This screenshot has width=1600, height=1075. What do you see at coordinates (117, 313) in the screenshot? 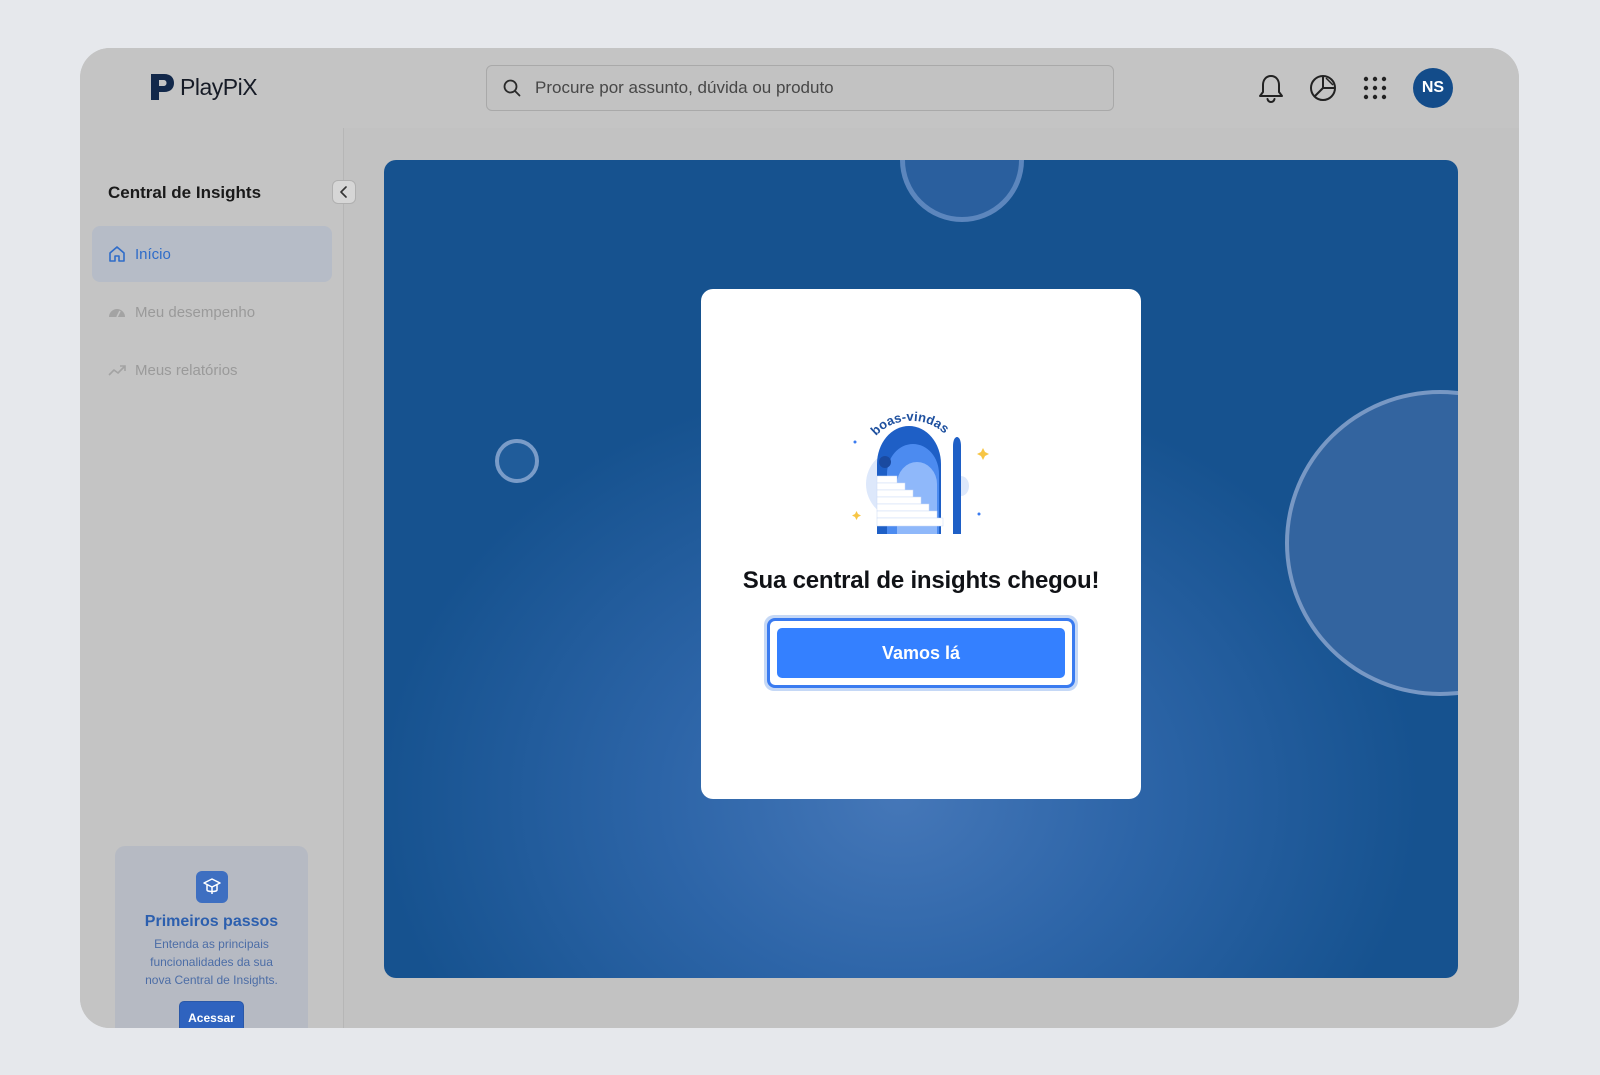
I see `gauge-icon` at bounding box center [117, 313].